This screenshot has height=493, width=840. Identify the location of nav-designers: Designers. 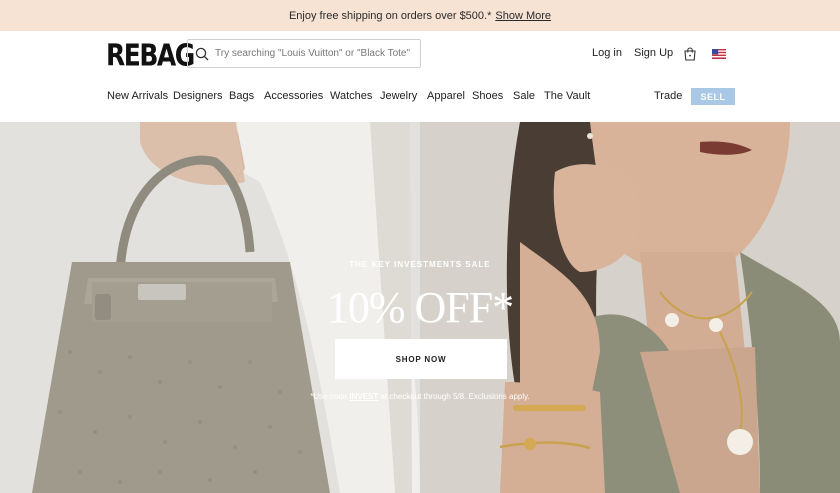
(198, 96).